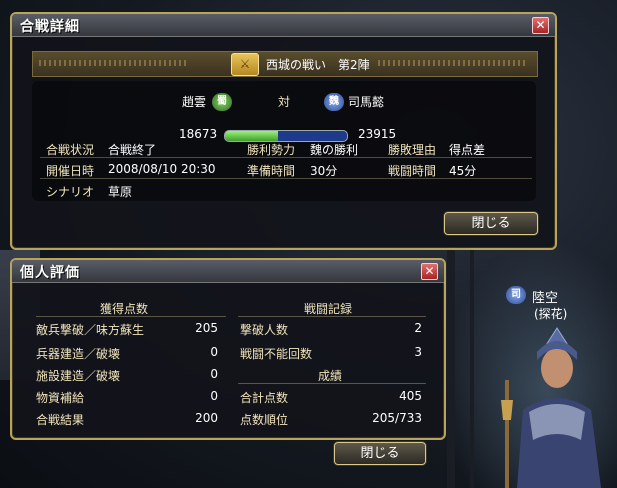 The image size is (617, 488). Describe the element at coordinates (78, 354) in the screenshot. I see `points-row-label: 兵器建造／破壊` at that location.